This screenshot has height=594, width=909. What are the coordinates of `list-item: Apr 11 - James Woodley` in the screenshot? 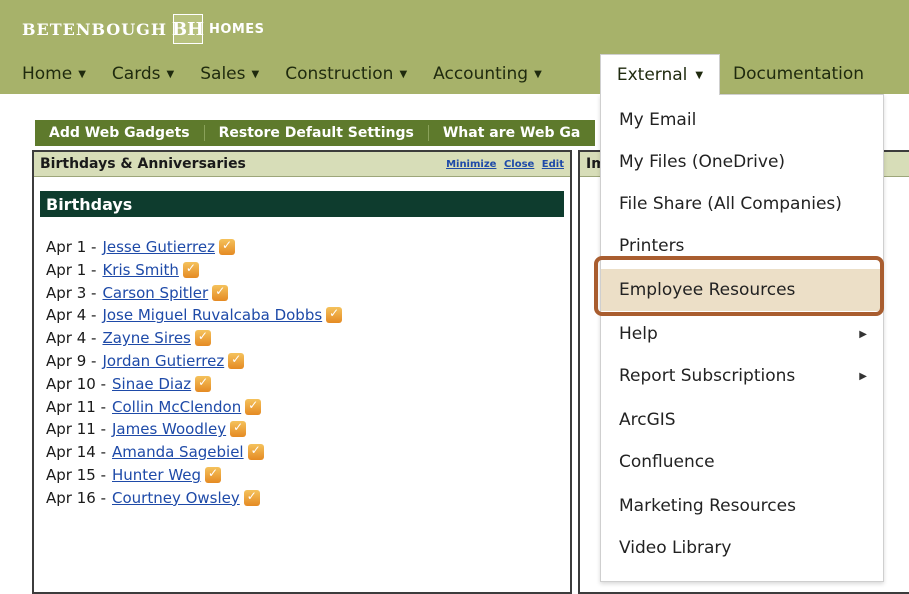 It's located at (146, 429).